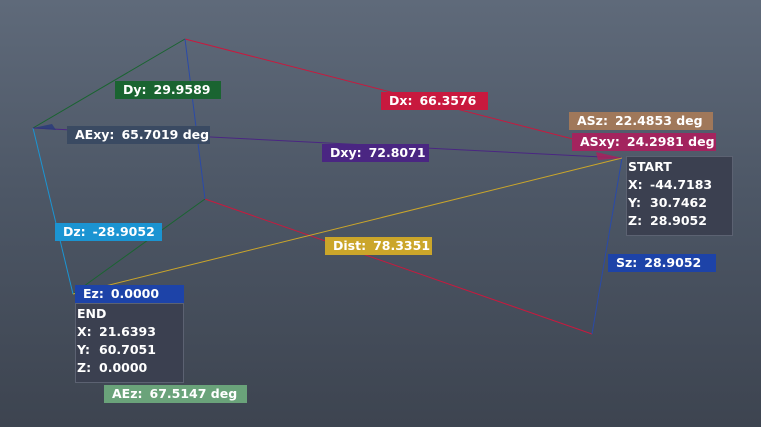 Image resolution: width=761 pixels, height=427 pixels. I want to click on start-point-panel: START X: -44.7183 Y: 30.7462 Z: 28.9052, so click(679, 196).